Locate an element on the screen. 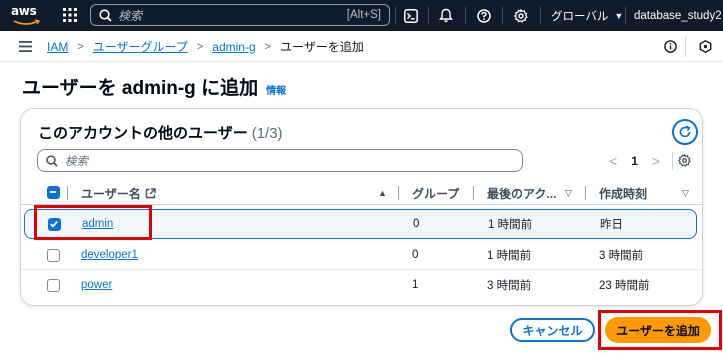  previous-page-icon: < is located at coordinates (613, 161).